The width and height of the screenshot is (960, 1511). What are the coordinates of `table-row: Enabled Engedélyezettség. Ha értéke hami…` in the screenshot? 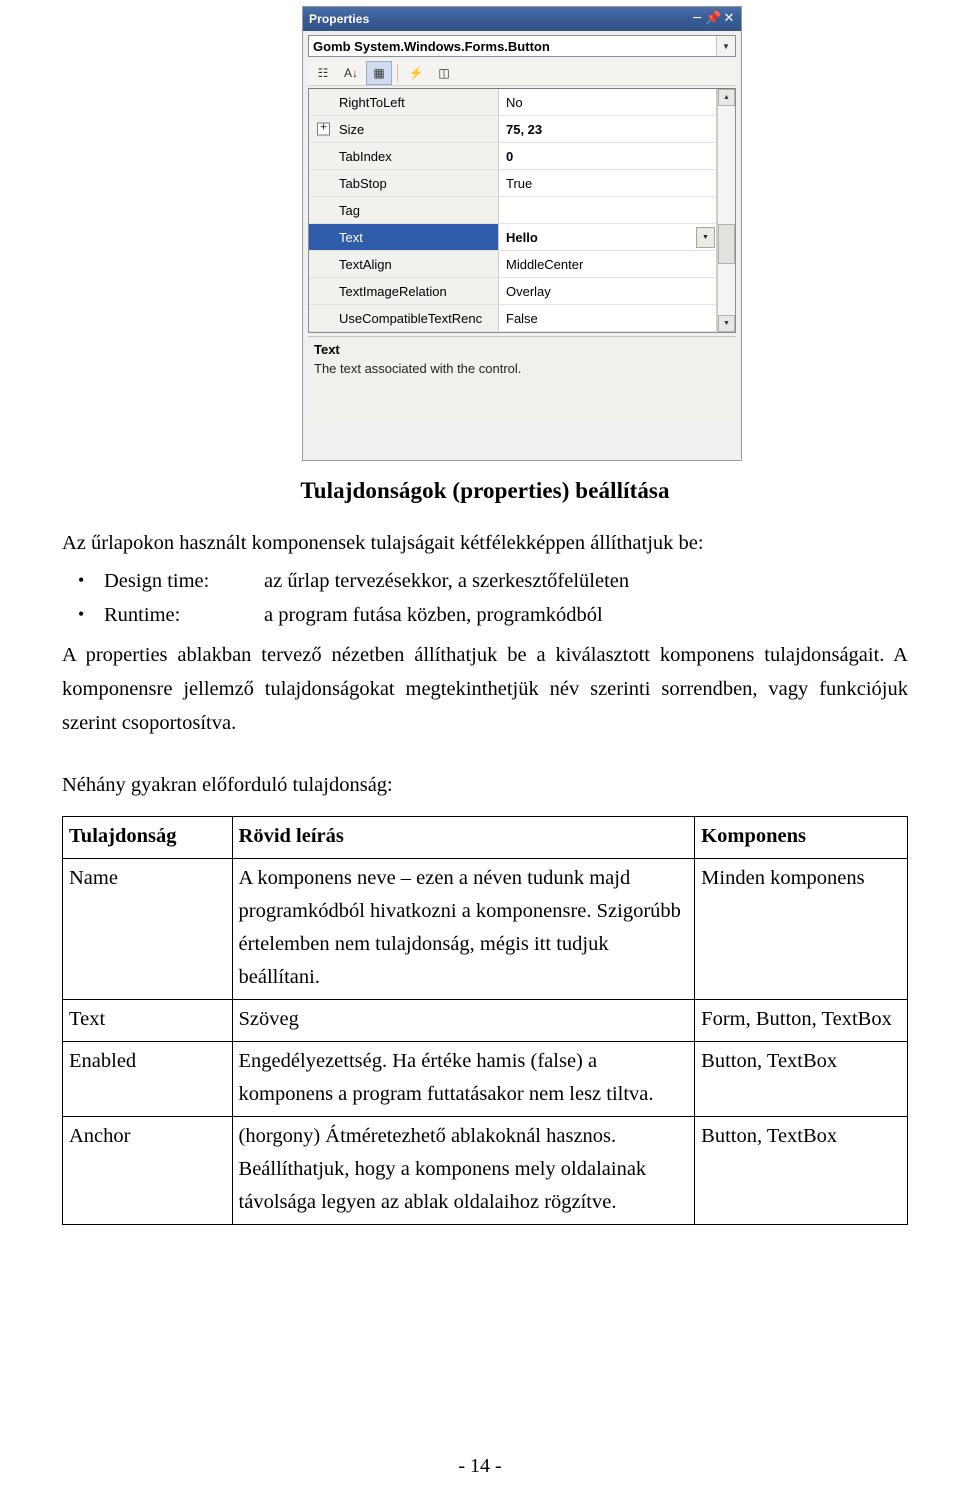 It's located at (485, 1079).